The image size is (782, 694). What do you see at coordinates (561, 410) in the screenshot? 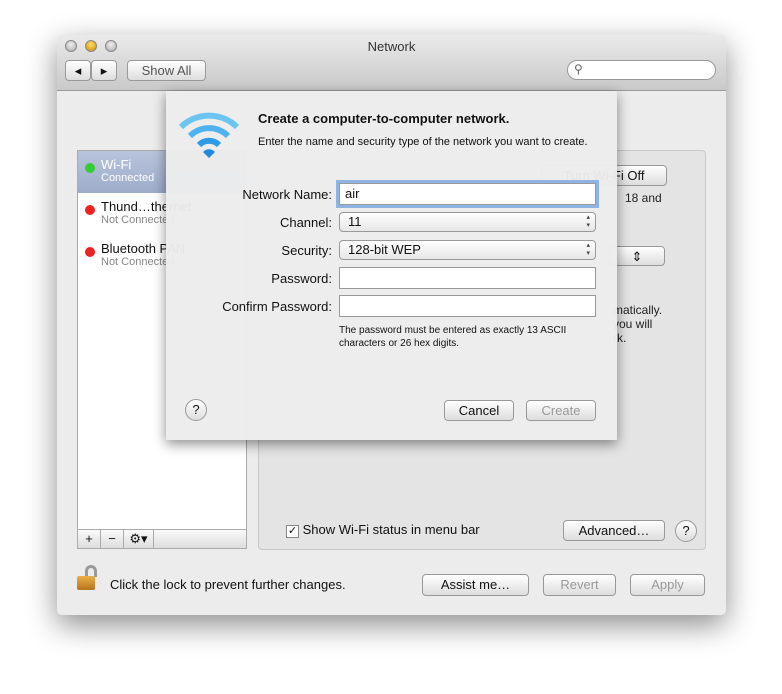
I see `create-button: Create` at bounding box center [561, 410].